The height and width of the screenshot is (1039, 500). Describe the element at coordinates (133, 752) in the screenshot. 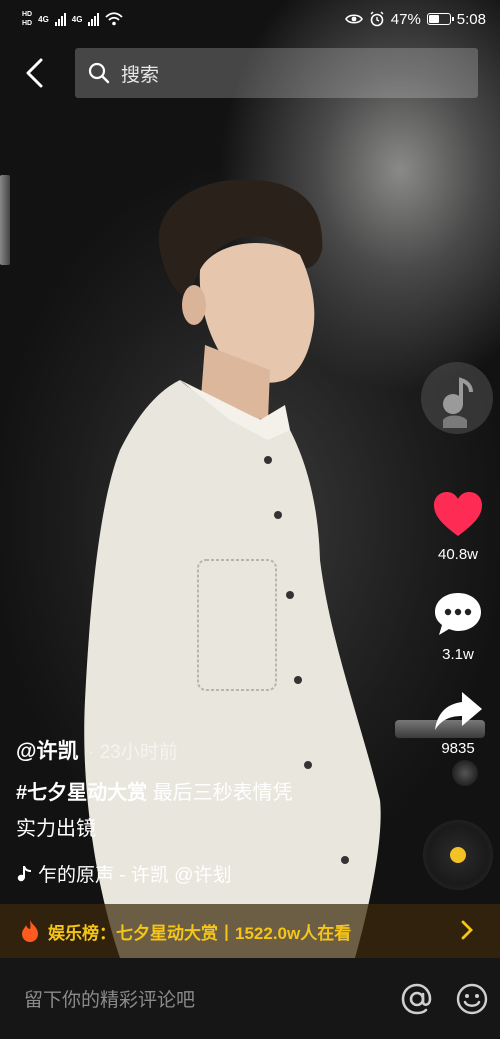

I see `post-time: · 23小时前` at that location.